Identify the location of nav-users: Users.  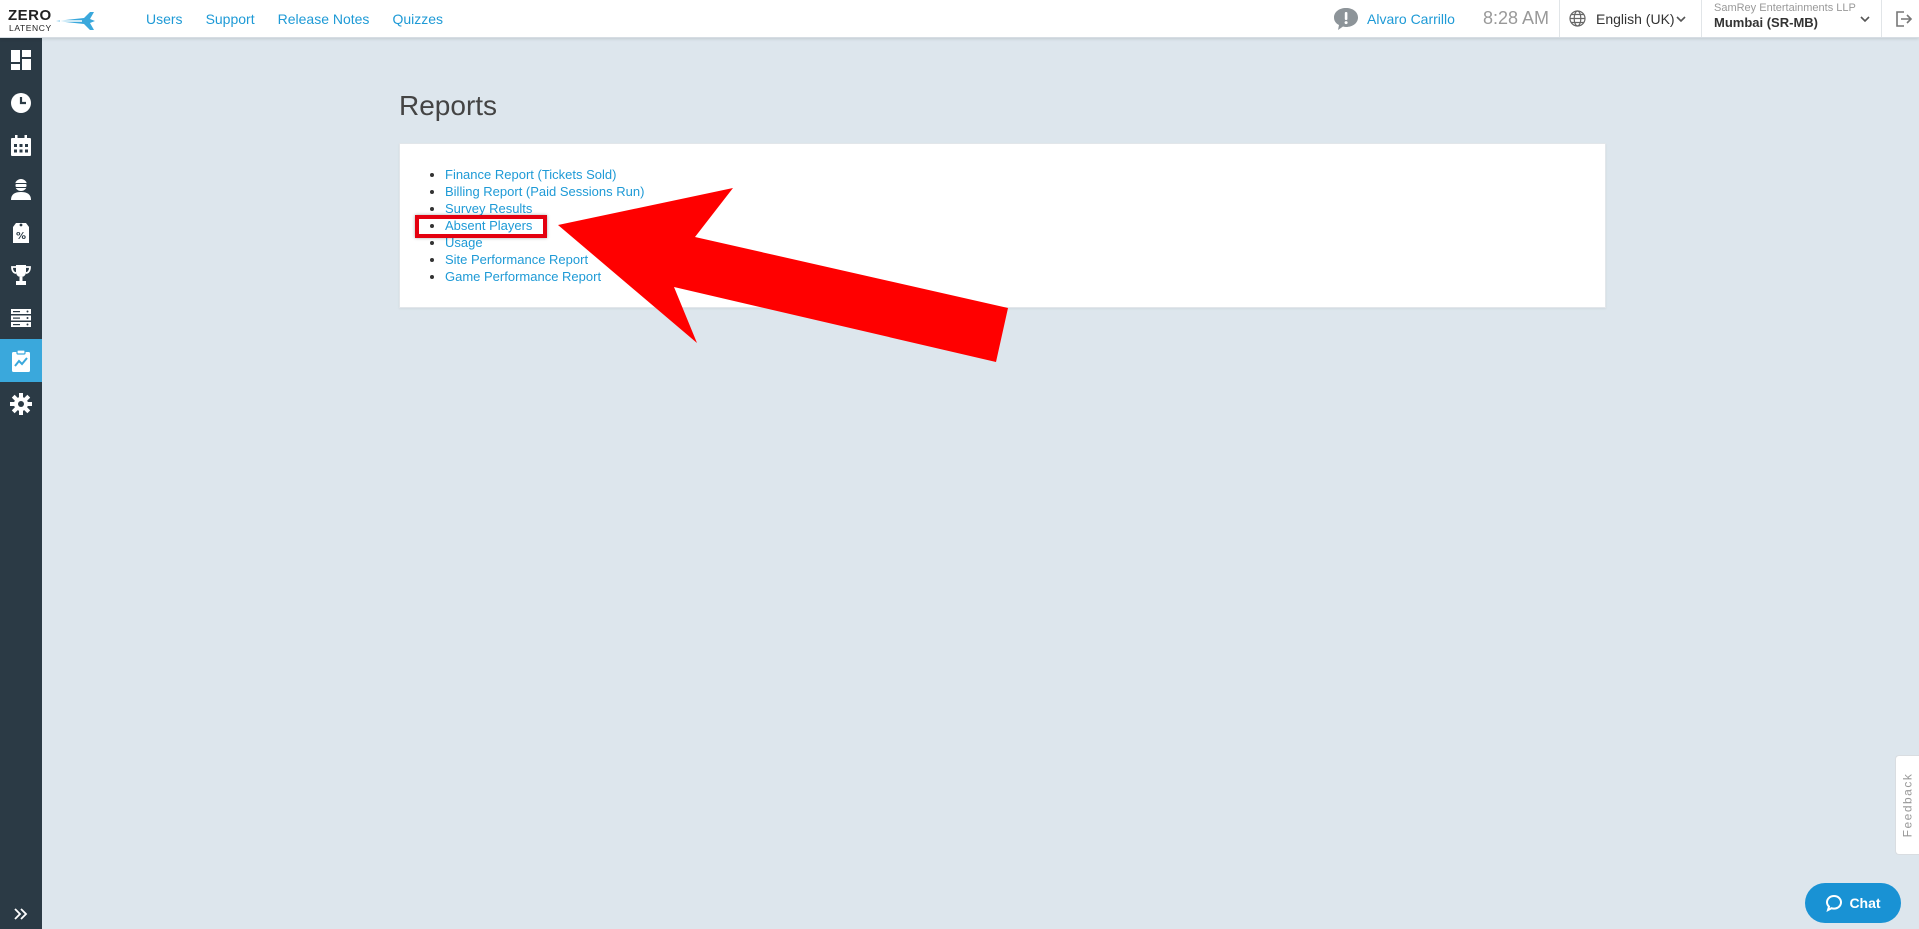
(164, 19).